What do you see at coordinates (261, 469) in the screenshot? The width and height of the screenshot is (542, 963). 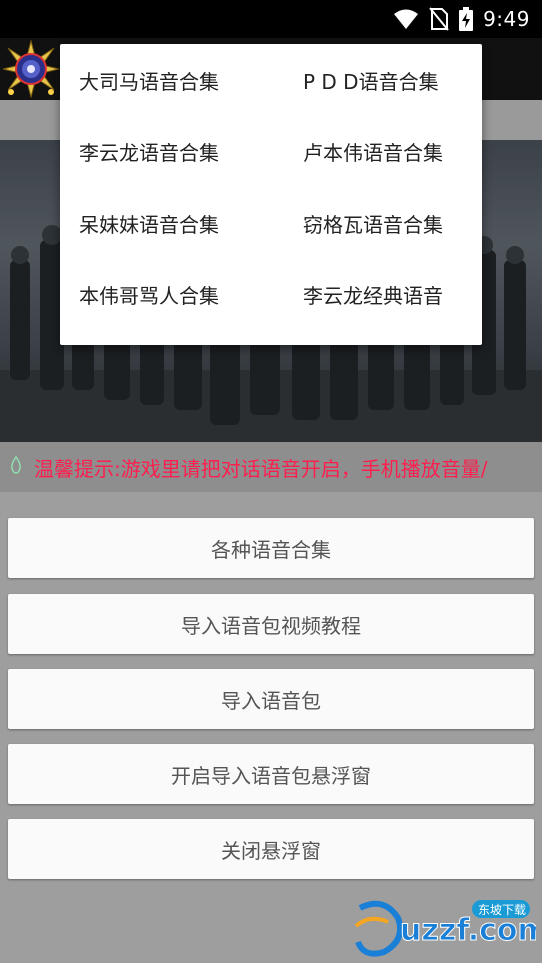 I see `notice-text: 温馨提示:游戏里请把对话语音开启，手机播放音量/` at bounding box center [261, 469].